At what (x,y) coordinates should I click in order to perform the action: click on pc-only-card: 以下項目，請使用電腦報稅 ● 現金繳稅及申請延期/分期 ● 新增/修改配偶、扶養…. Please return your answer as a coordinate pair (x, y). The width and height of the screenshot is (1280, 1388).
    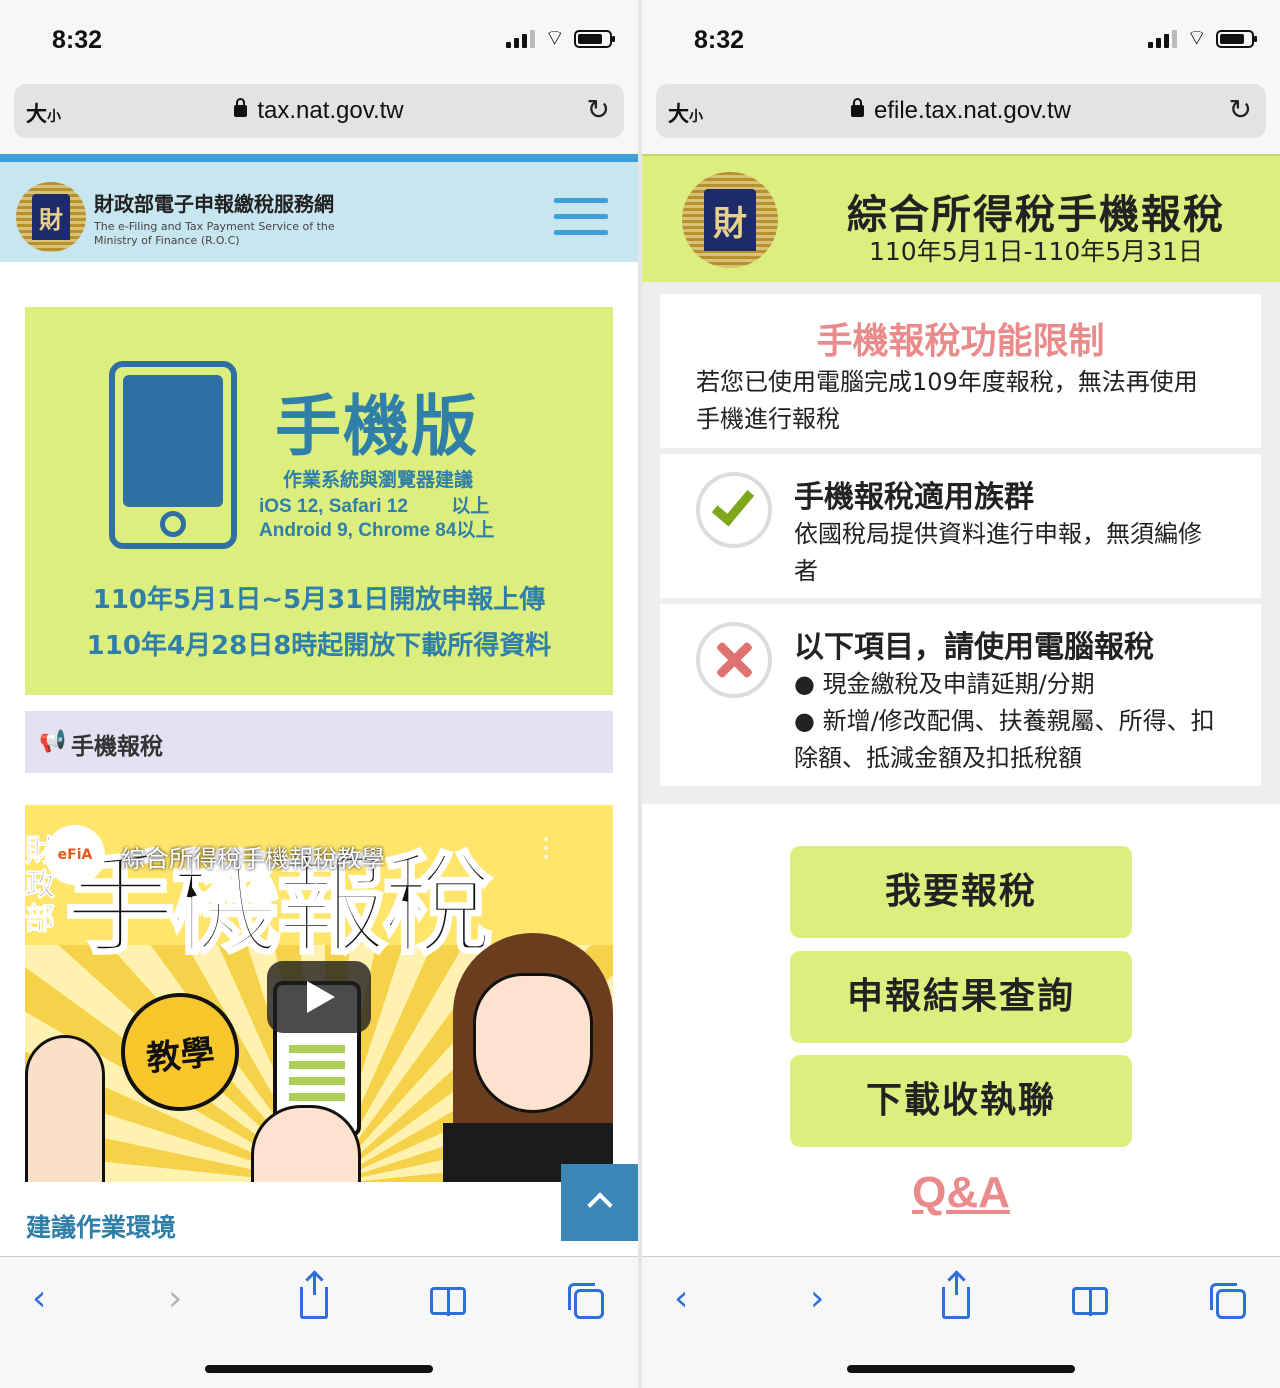
    Looking at the image, I should click on (960, 695).